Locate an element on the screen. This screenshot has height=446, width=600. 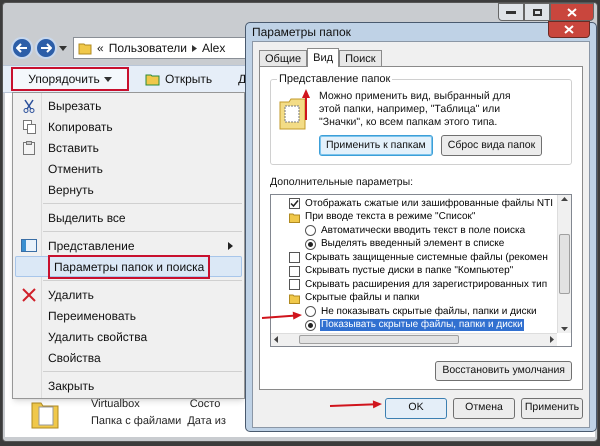
dialog-button: Применить is located at coordinates (552, 408).